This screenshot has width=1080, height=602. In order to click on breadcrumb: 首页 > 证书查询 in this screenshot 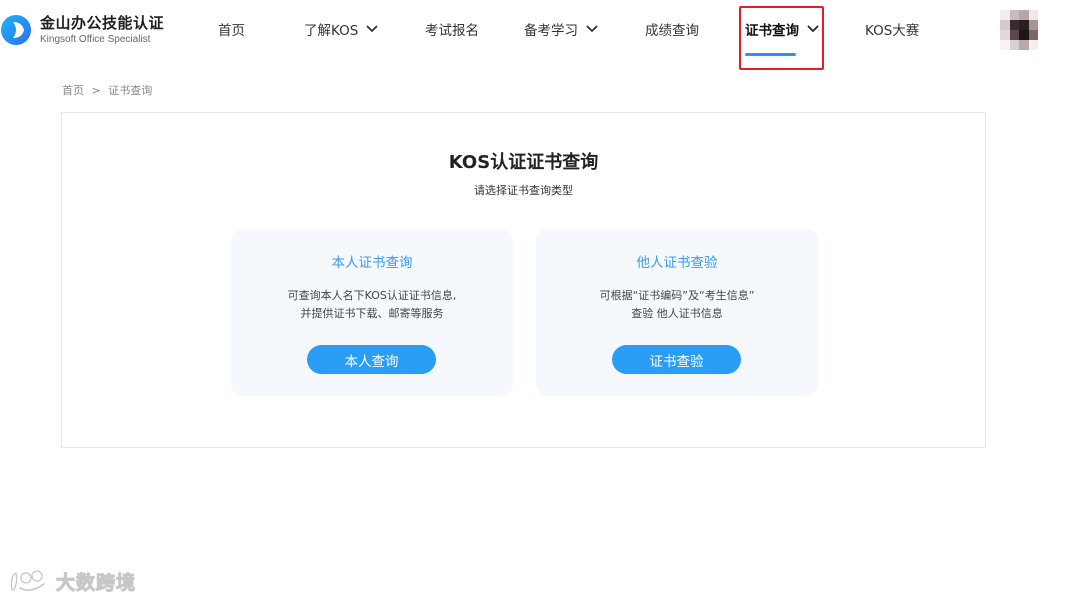, I will do `click(107, 90)`.